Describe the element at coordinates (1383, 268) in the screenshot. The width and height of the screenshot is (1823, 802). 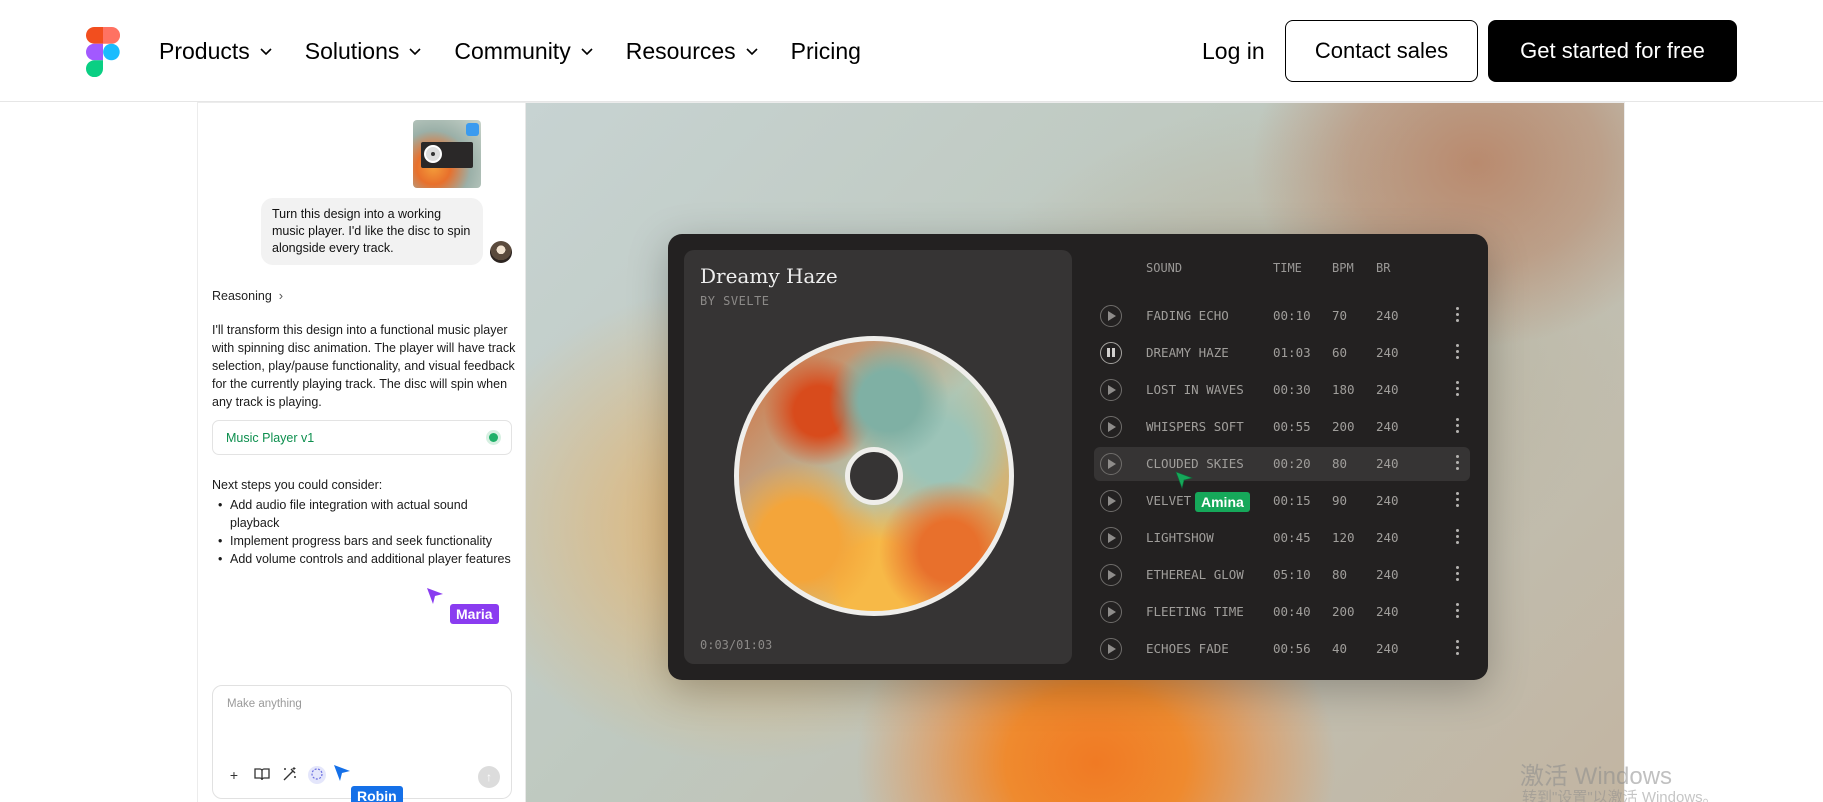
I see `column-header-br: BR` at that location.